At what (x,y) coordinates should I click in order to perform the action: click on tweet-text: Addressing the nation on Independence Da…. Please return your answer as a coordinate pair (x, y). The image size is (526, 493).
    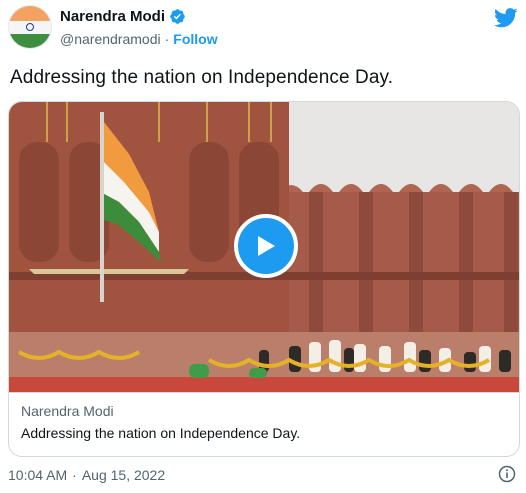
    Looking at the image, I should click on (202, 77).